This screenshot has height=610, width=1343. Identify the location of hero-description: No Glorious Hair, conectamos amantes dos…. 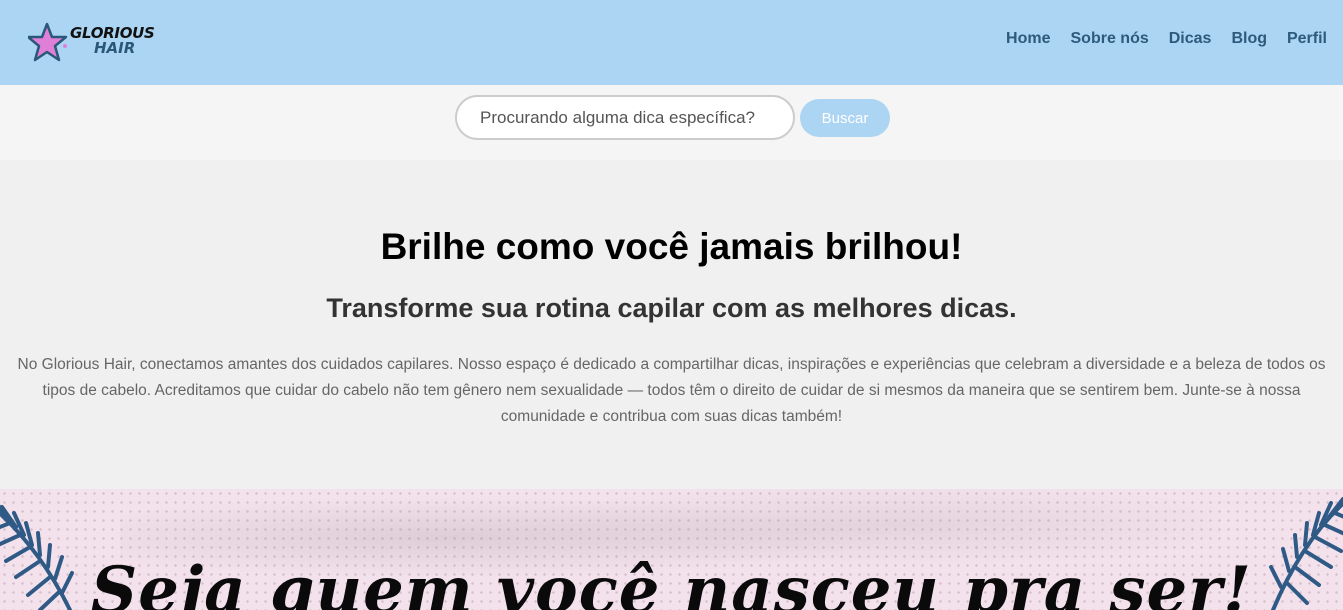
(671, 390).